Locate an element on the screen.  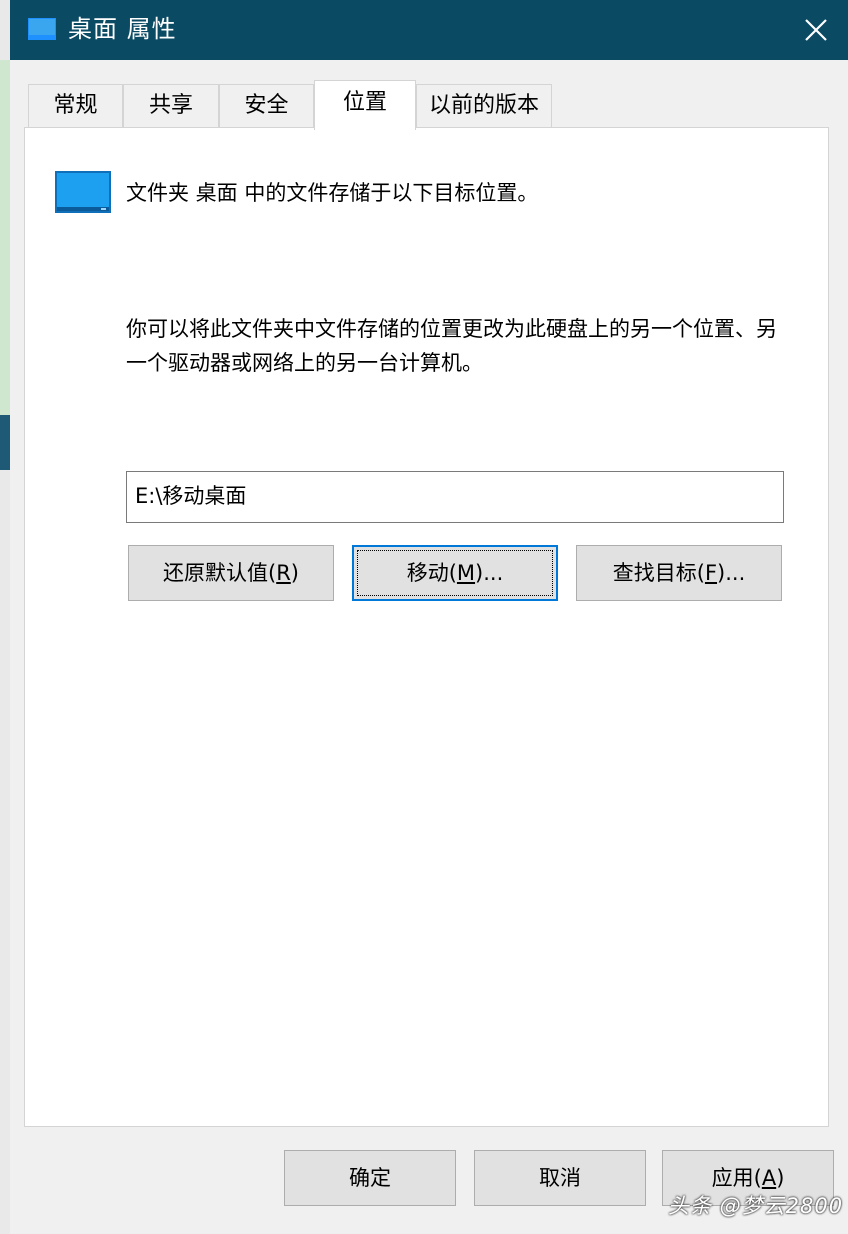
window-title: 桌面 属性 is located at coordinates (122, 29).